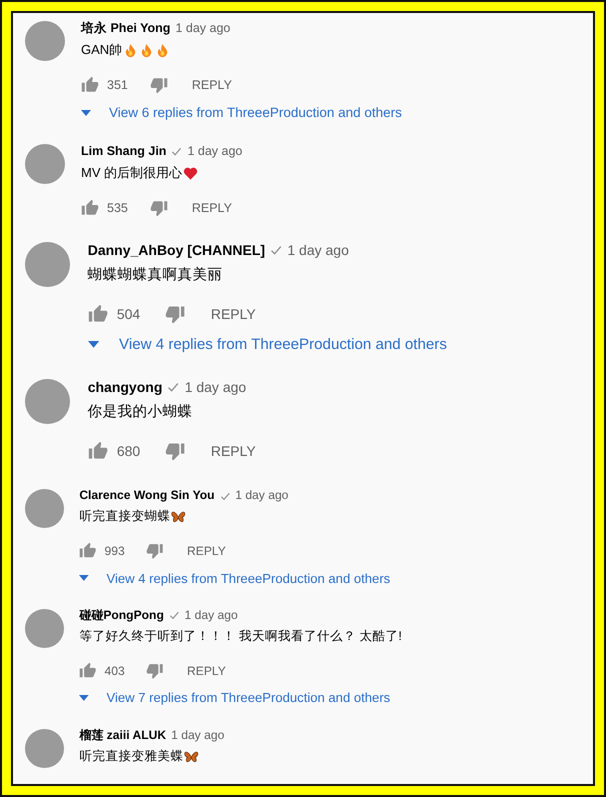 This screenshot has height=797, width=606. I want to click on heart-icon, so click(190, 173).